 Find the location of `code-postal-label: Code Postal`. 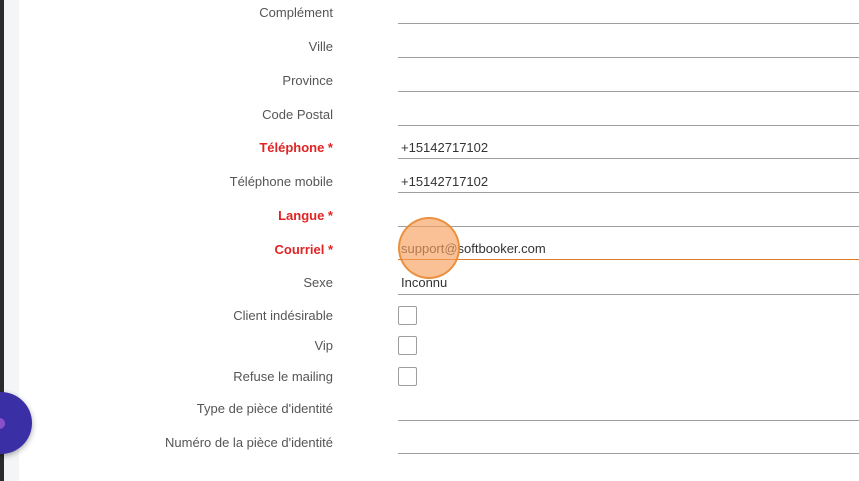

code-postal-label: Code Postal is located at coordinates (297, 114).